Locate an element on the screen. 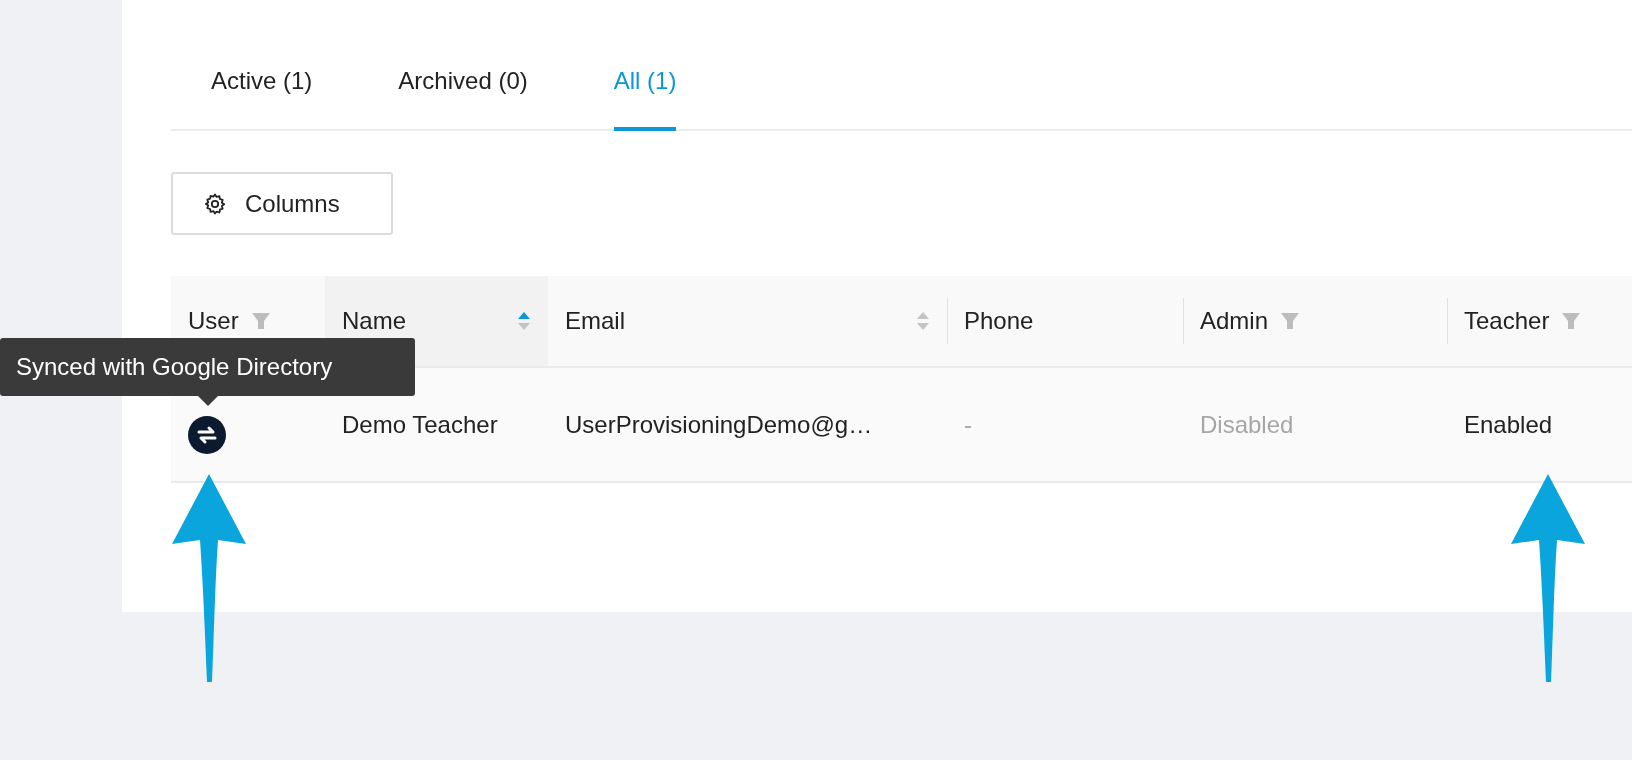 This screenshot has width=1632, height=760. column-header: Phone is located at coordinates (1065, 321).